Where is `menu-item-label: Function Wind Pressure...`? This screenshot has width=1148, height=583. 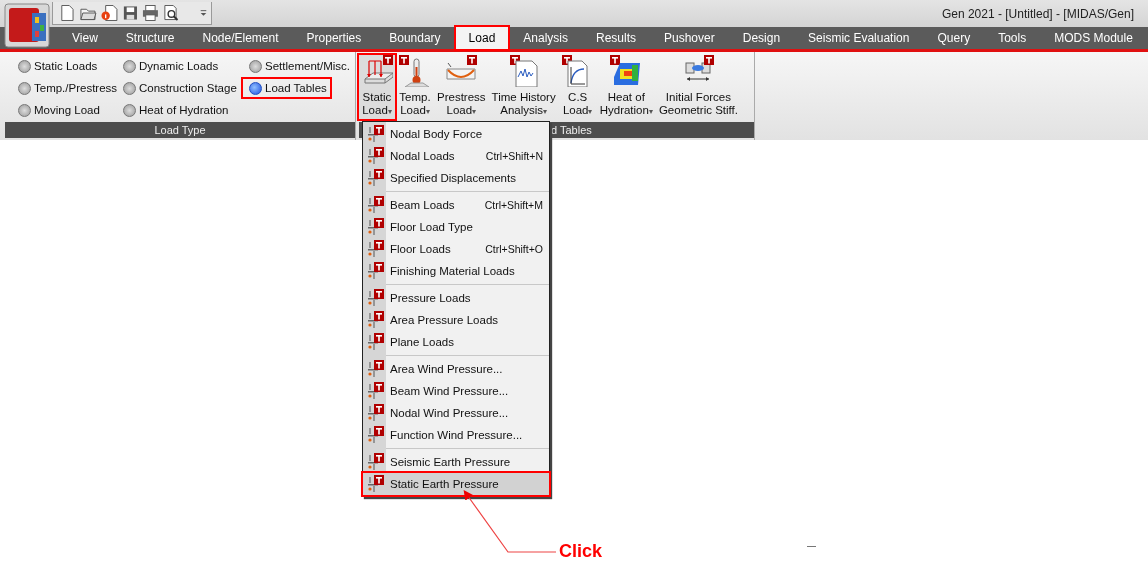 menu-item-label: Function Wind Pressure... is located at coordinates (456, 435).